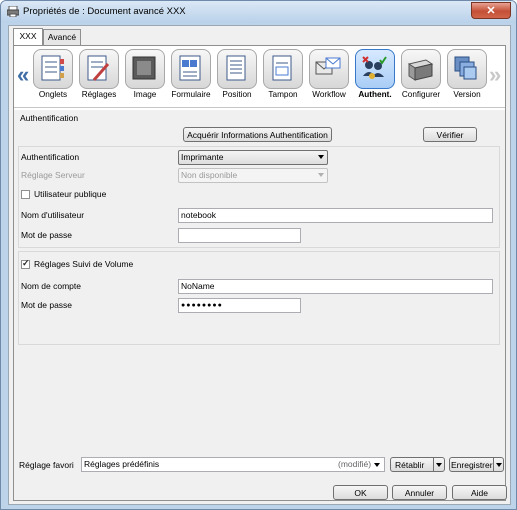 This screenshot has width=517, height=510. Describe the element at coordinates (419, 492) in the screenshot. I see `cancel-button: Annuler` at that location.